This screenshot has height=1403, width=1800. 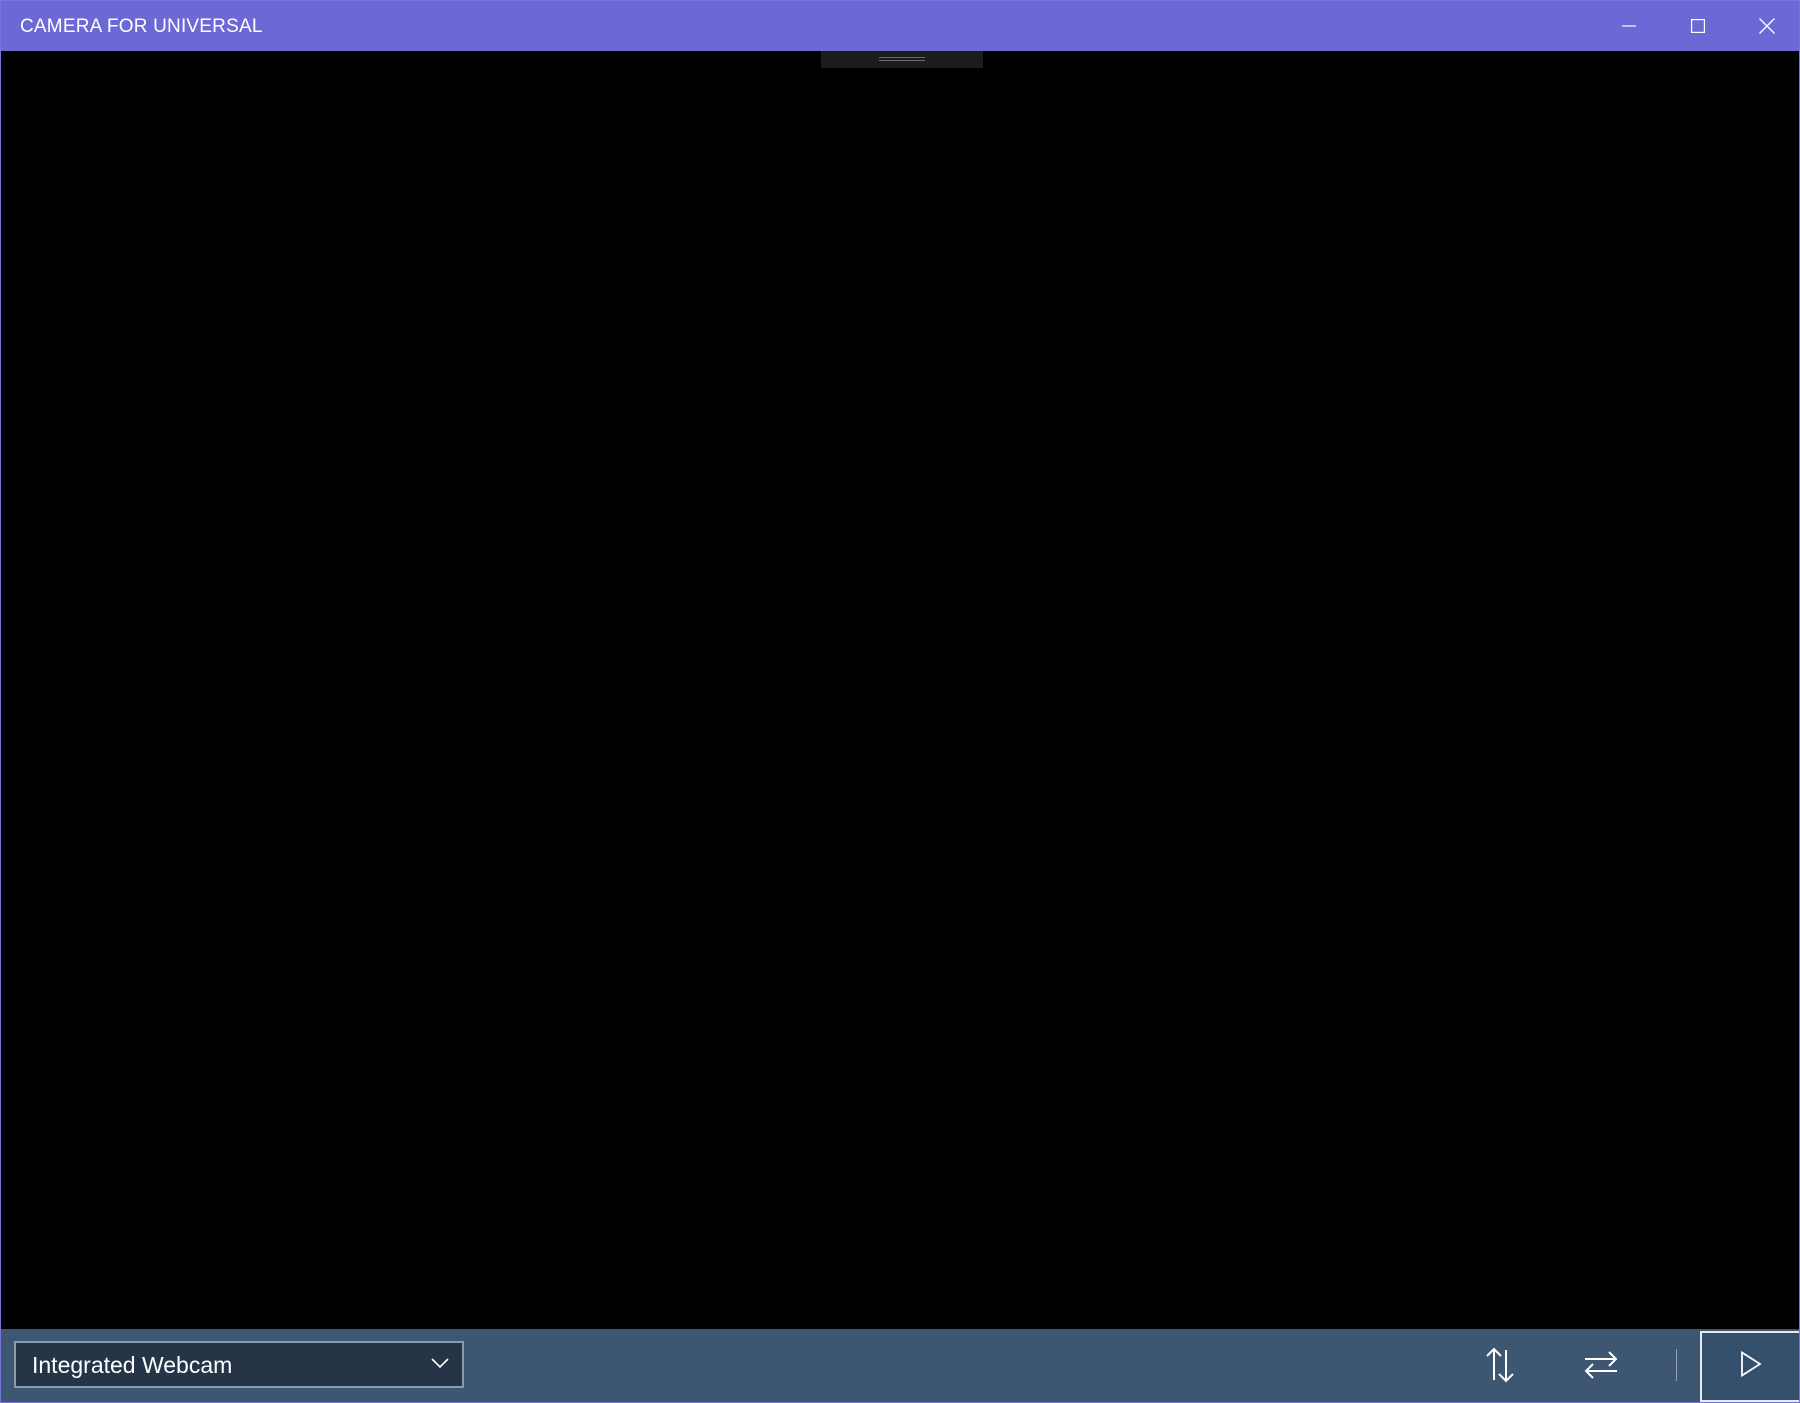 What do you see at coordinates (141, 26) in the screenshot?
I see `window-title: CAMERA FOR UNIVERSAL` at bounding box center [141, 26].